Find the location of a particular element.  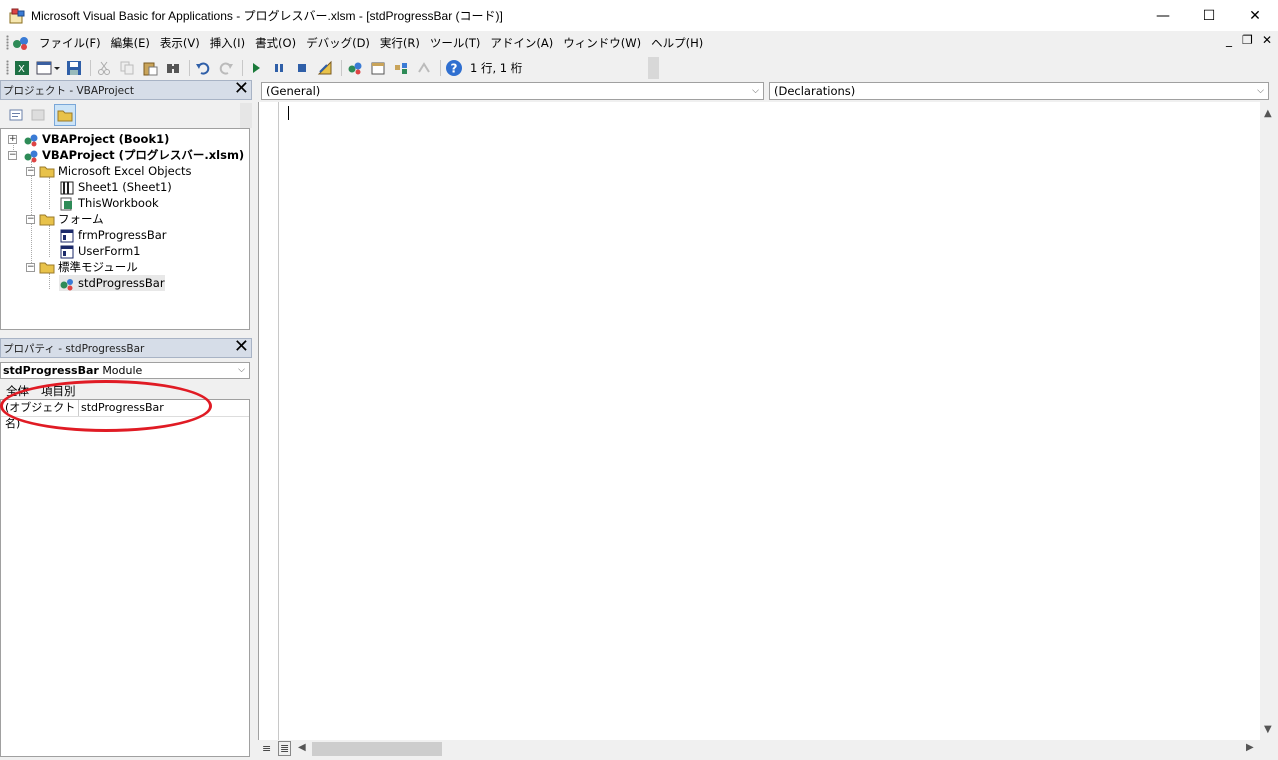

tree-item-forms-folder: − フォーム is located at coordinates (65, 219).